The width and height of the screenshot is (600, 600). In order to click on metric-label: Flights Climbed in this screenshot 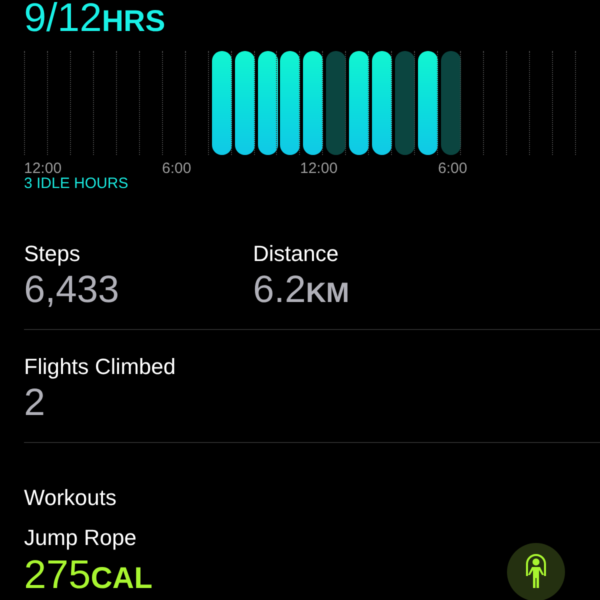, I will do `click(100, 367)`.